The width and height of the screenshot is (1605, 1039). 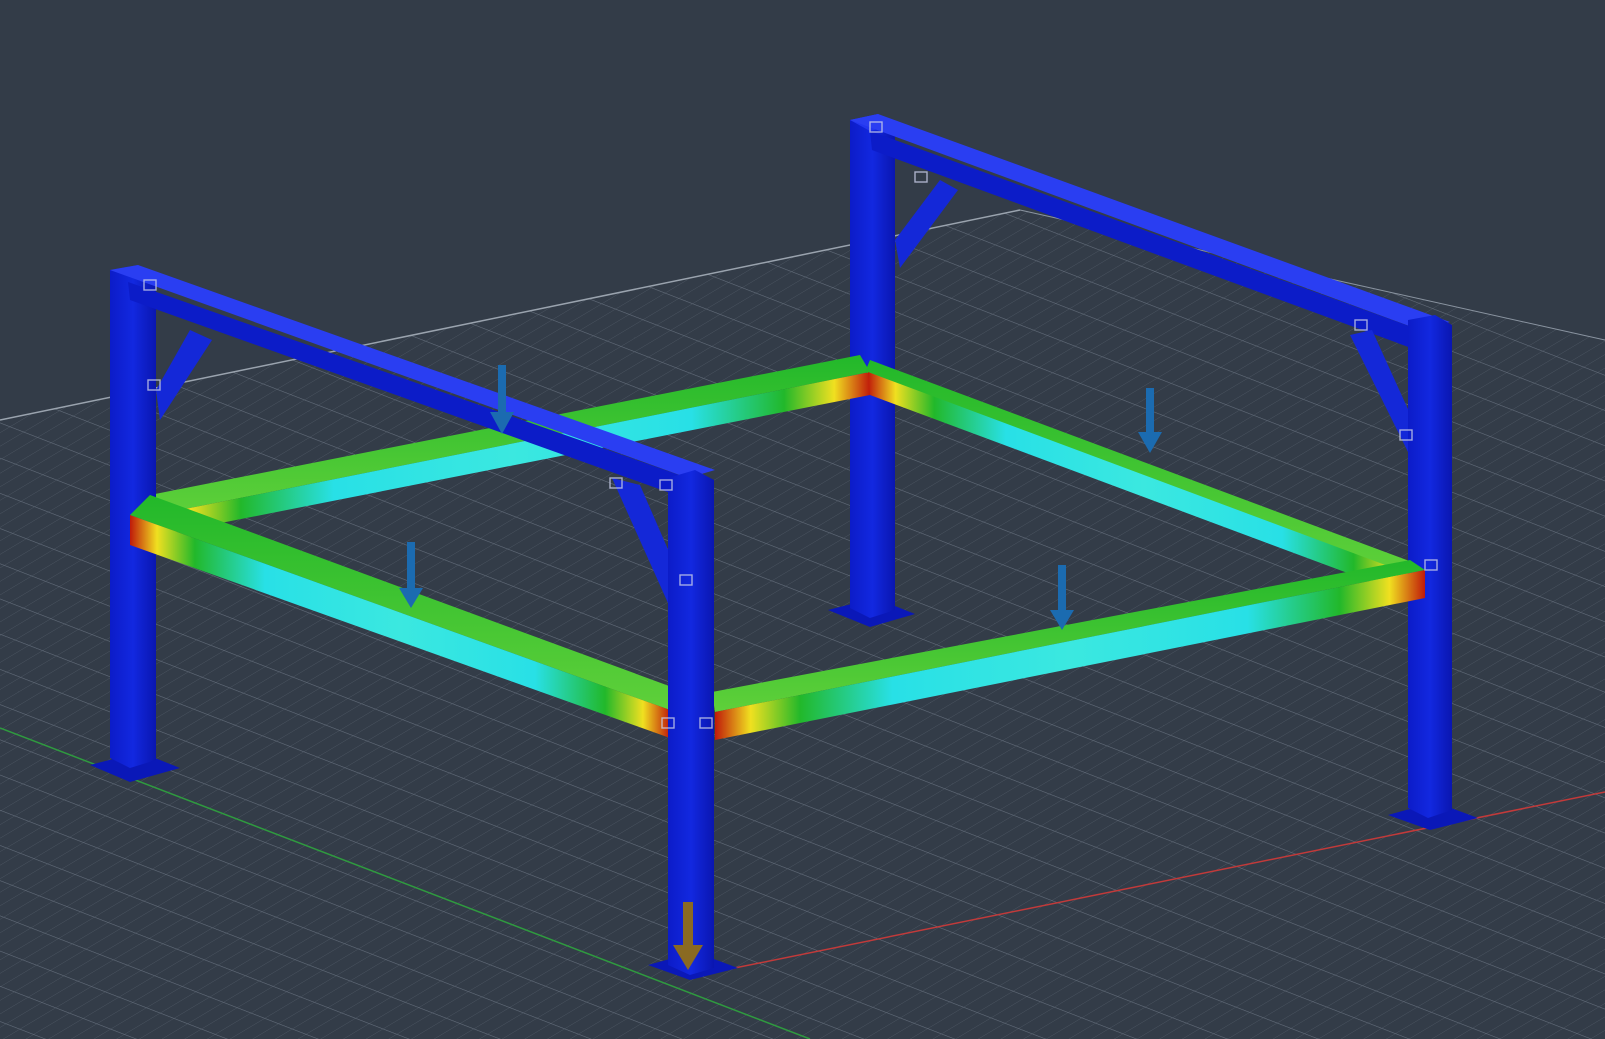 What do you see at coordinates (691, 722) in the screenshot?
I see `post-front-center` at bounding box center [691, 722].